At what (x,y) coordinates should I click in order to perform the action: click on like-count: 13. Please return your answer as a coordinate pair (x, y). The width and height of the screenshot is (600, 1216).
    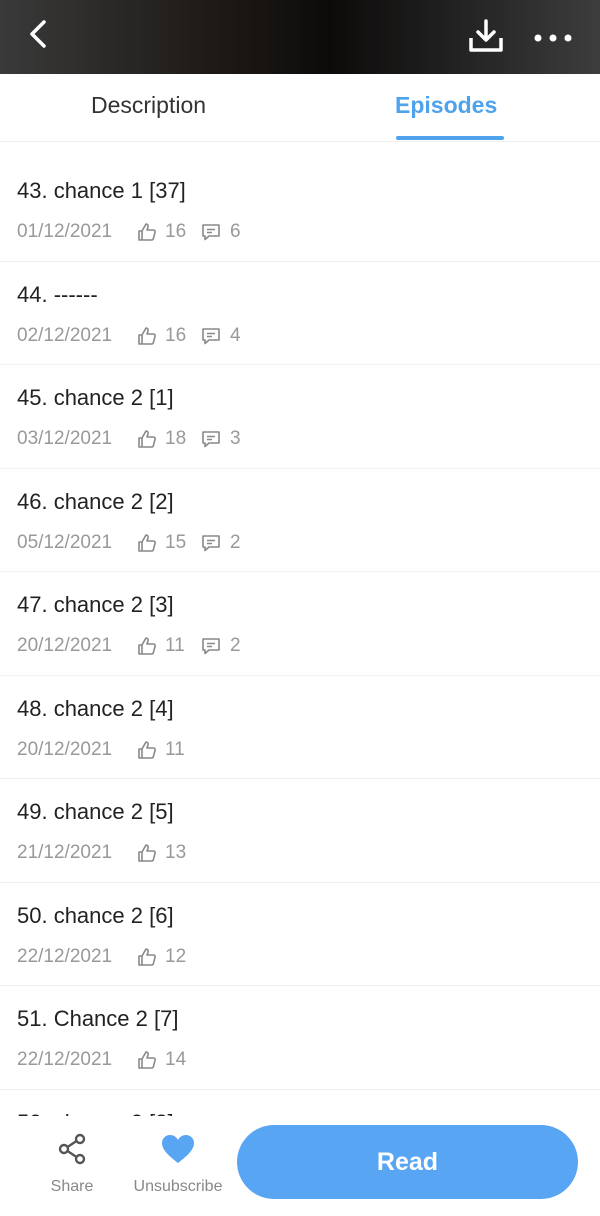
    Looking at the image, I should click on (176, 852).